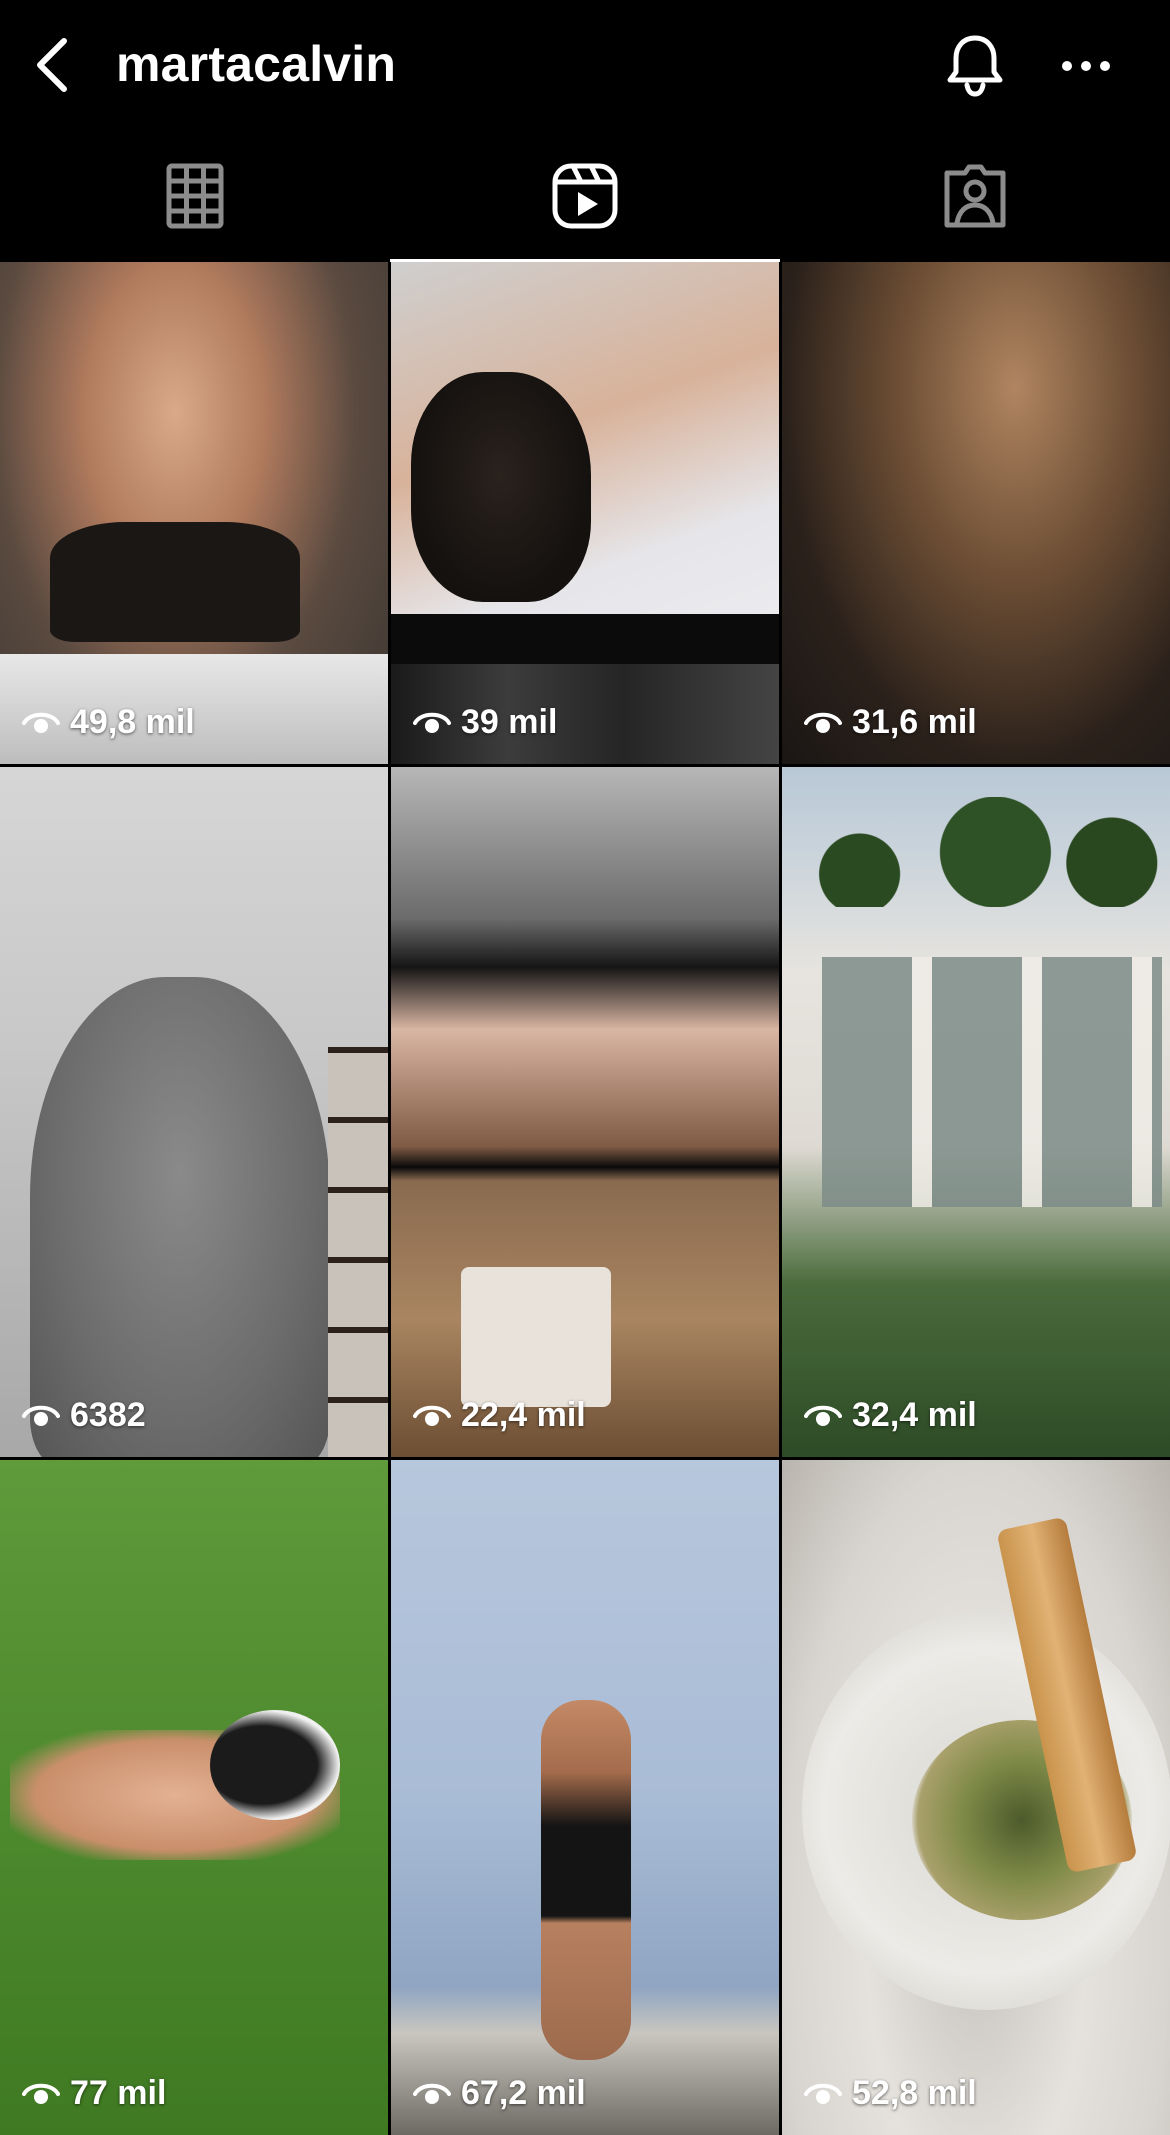 This screenshot has height=2135, width=1170. Describe the element at coordinates (585, 1112) in the screenshot. I see `reel-tile: 22,4 mil` at that location.